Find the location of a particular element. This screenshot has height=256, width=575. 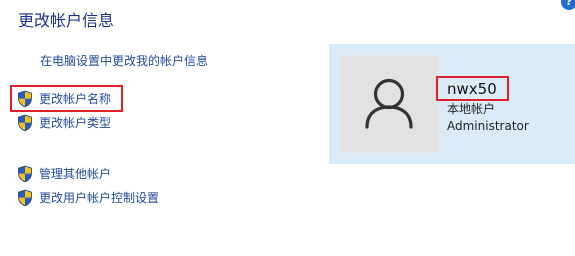

pc-settings-link: 在电脑设置中更改我的帐户信息 is located at coordinates (124, 61).